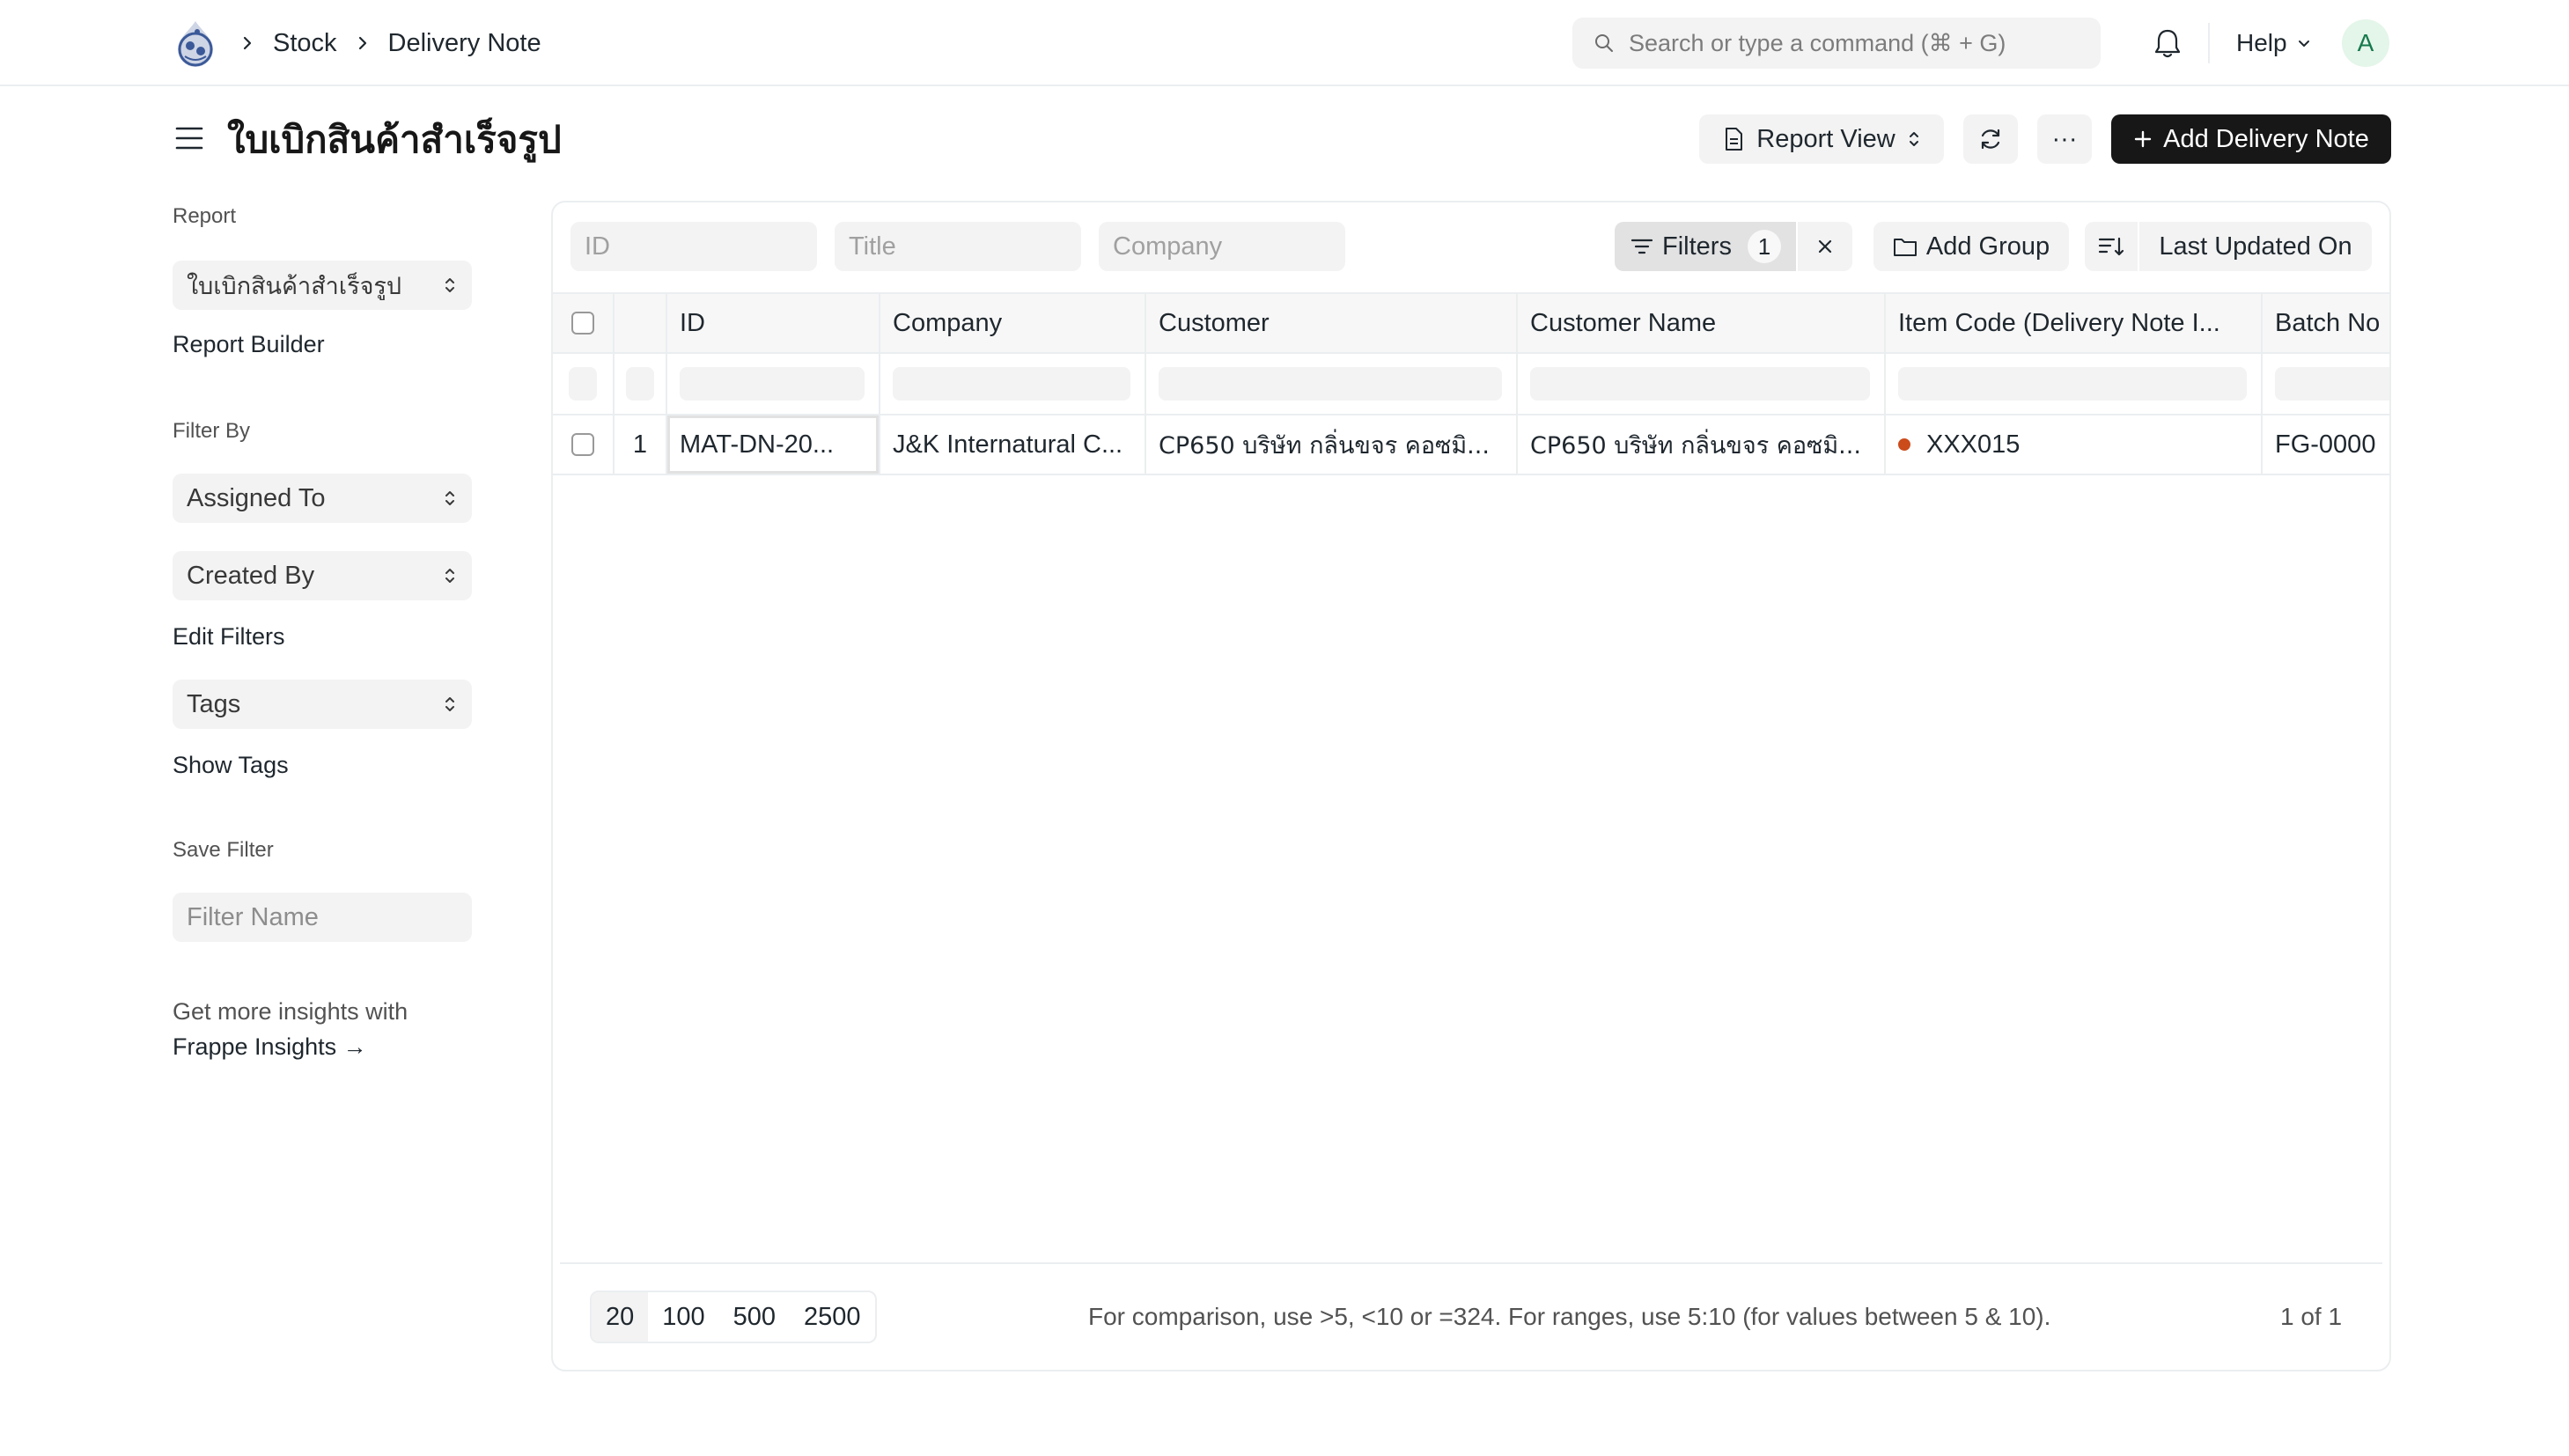 The width and height of the screenshot is (2569, 1456). What do you see at coordinates (323, 575) in the screenshot?
I see `created-by-select: Created By` at bounding box center [323, 575].